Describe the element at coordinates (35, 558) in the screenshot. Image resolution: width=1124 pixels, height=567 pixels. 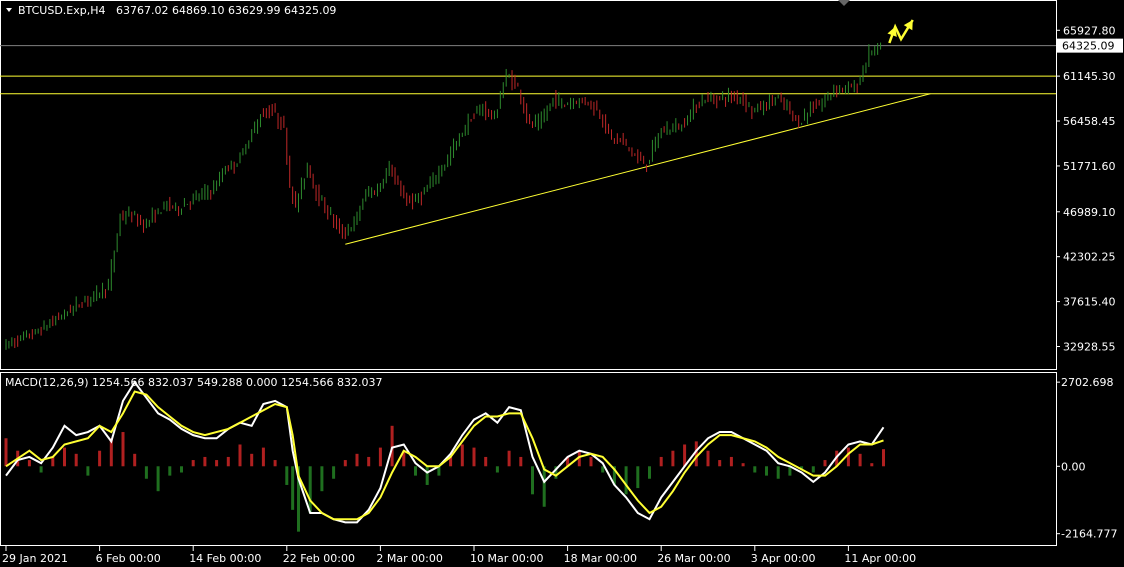
I see `time-axis-label: 29 Jan 2021` at that location.